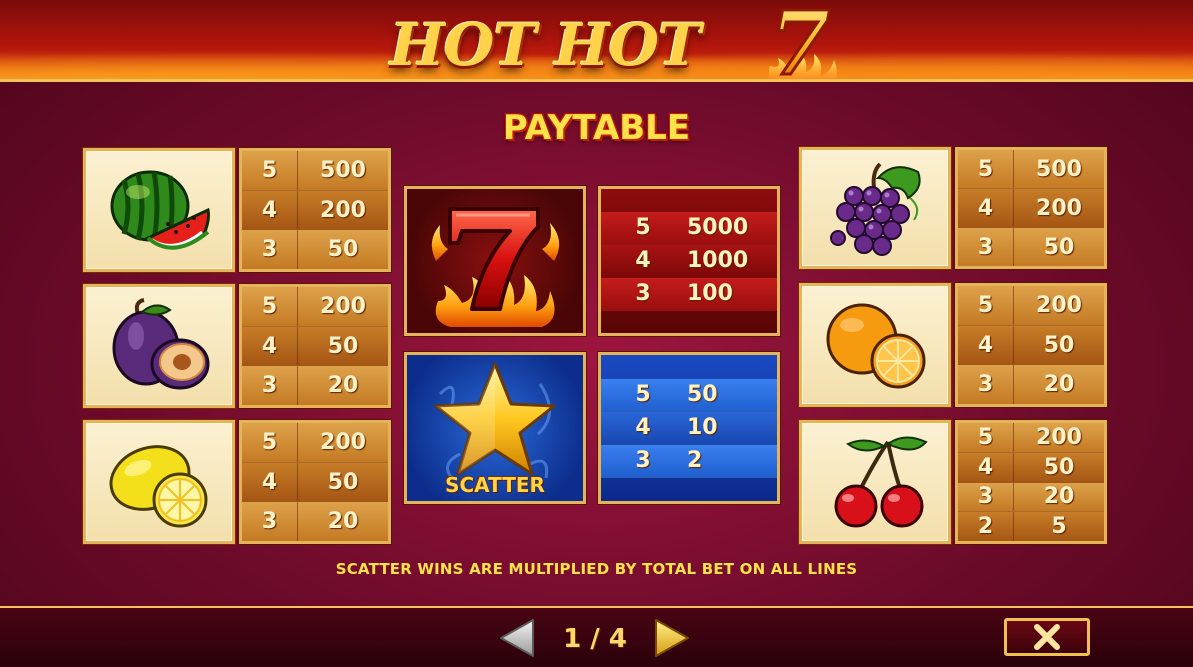 The height and width of the screenshot is (667, 1193). I want to click on pay-row: 5 50, so click(689, 395).